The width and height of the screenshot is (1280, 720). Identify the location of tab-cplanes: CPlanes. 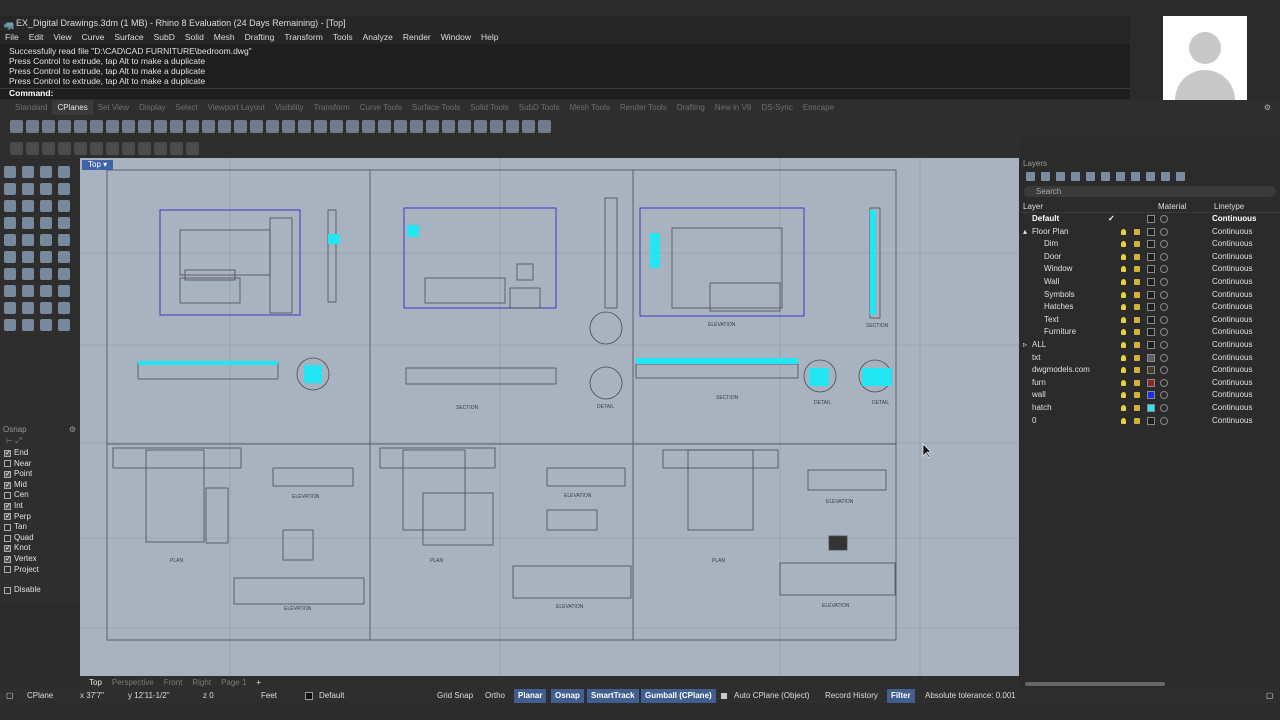
(72, 107).